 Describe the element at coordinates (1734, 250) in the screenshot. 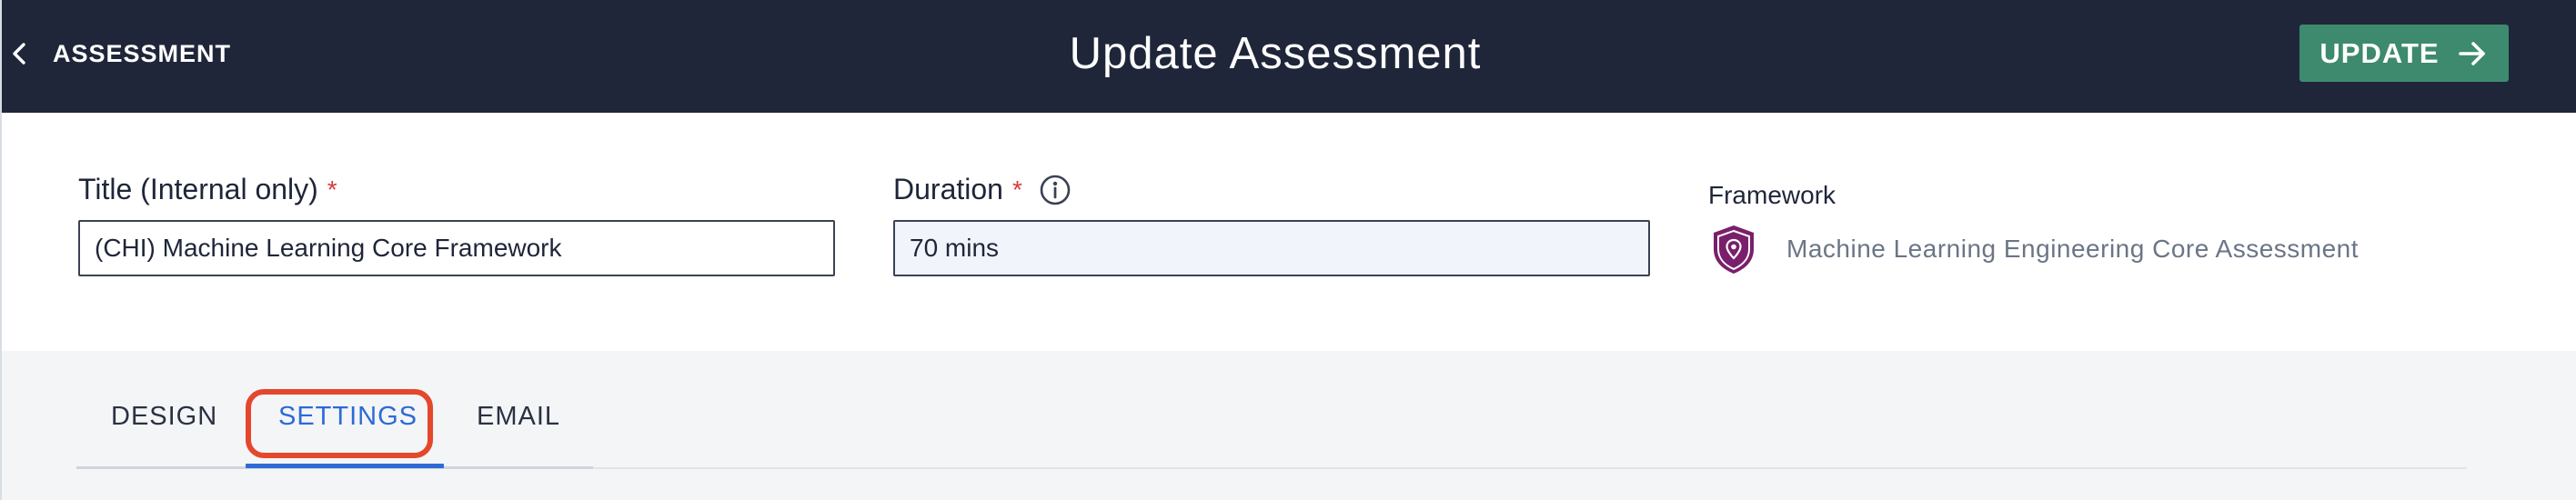

I see `shield-location-icon` at that location.